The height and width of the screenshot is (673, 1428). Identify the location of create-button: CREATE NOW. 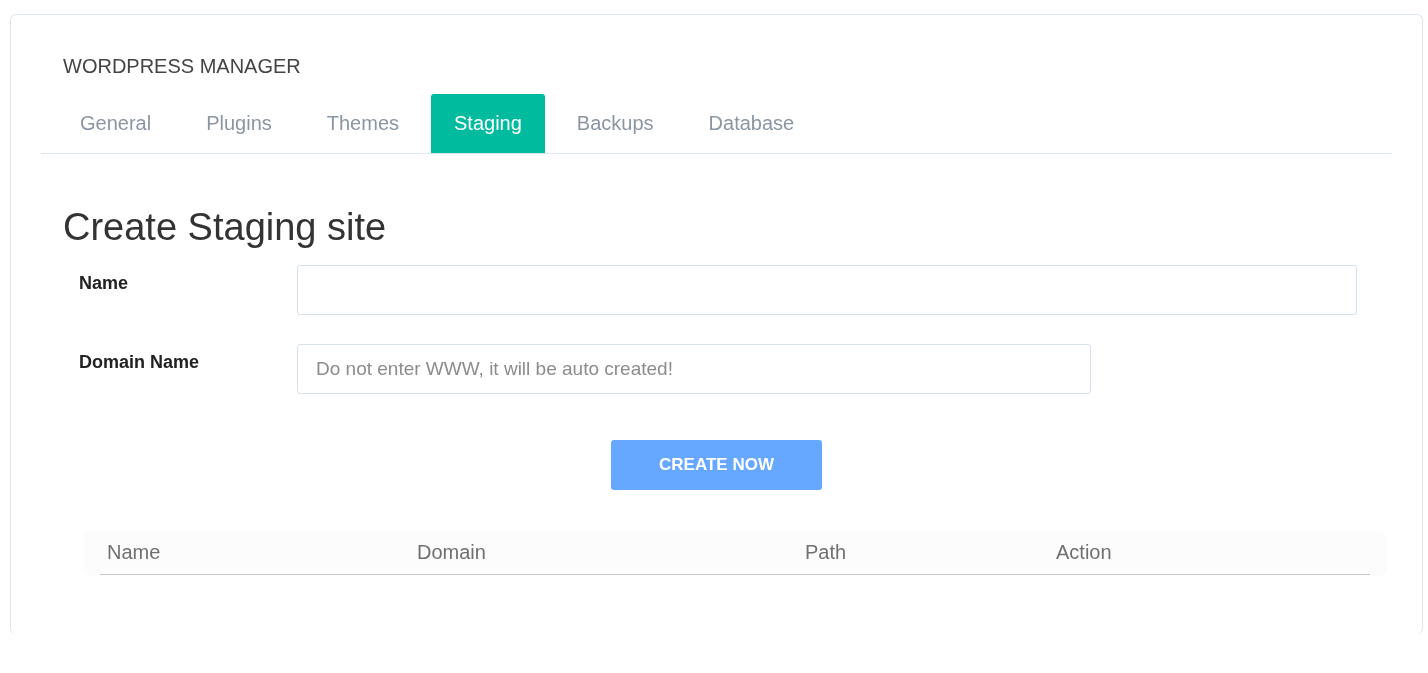
(716, 465).